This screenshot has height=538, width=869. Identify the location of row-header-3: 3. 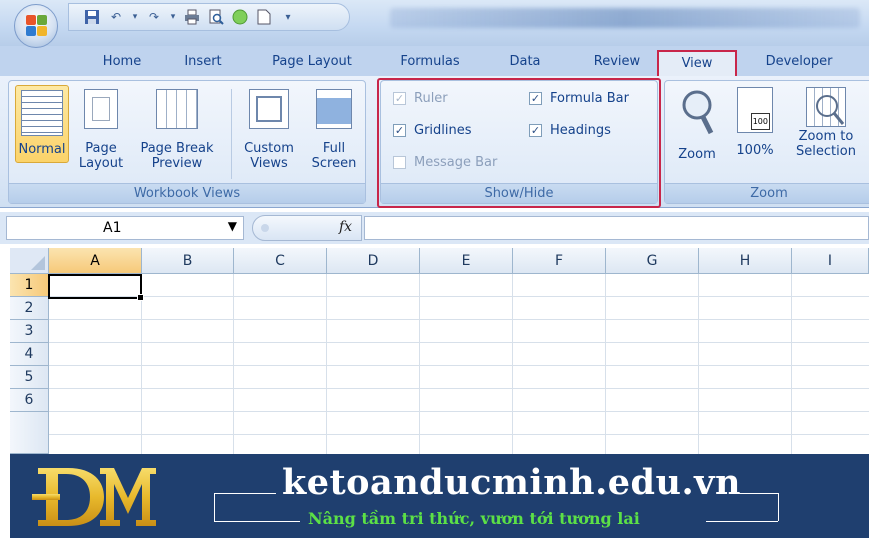
(29, 331).